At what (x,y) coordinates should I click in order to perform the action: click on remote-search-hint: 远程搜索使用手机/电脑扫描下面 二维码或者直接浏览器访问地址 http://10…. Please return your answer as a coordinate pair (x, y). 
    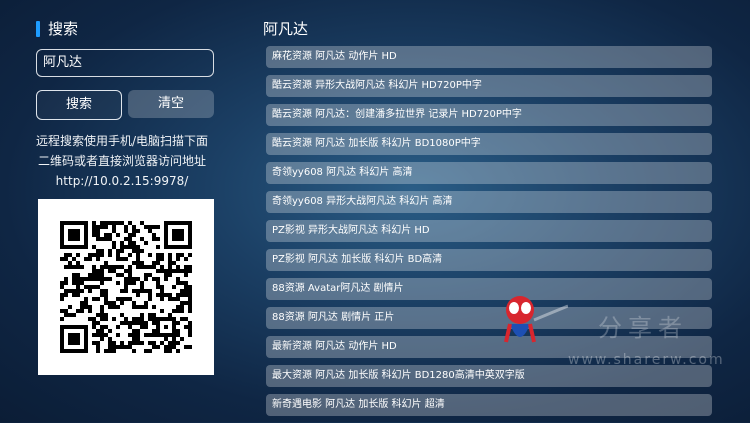
    Looking at the image, I should click on (122, 161).